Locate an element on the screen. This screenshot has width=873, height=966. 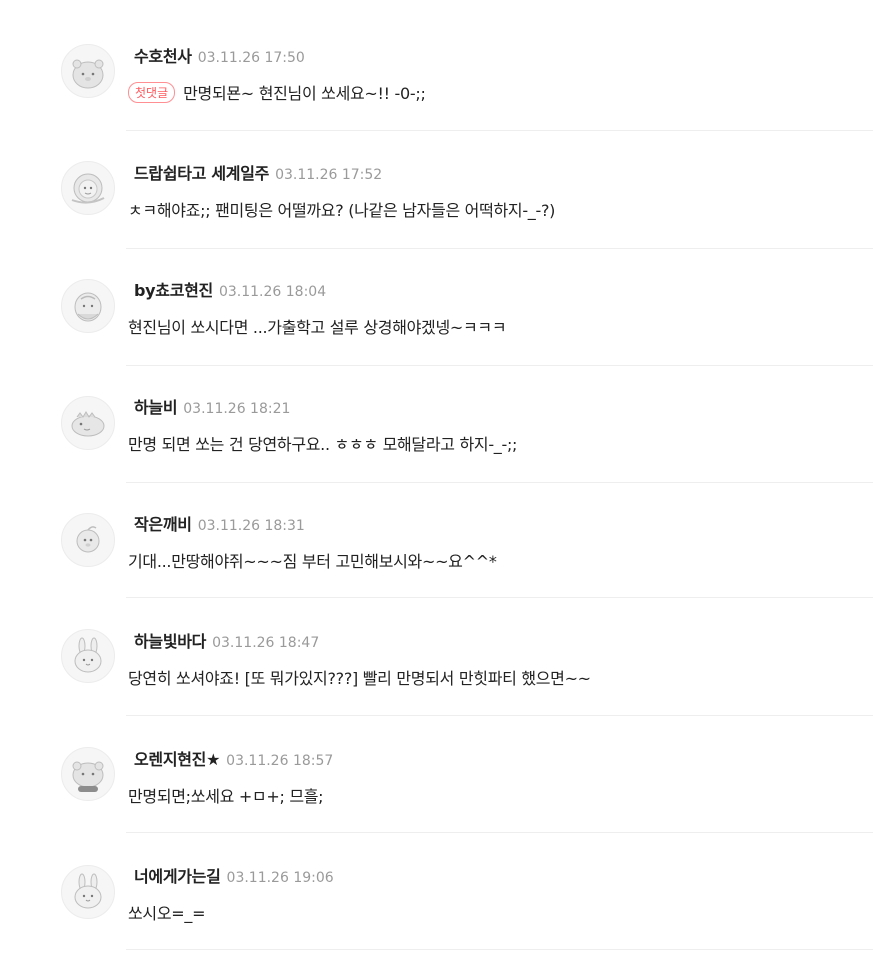
dinosaur-character-icon is located at coordinates (88, 423).